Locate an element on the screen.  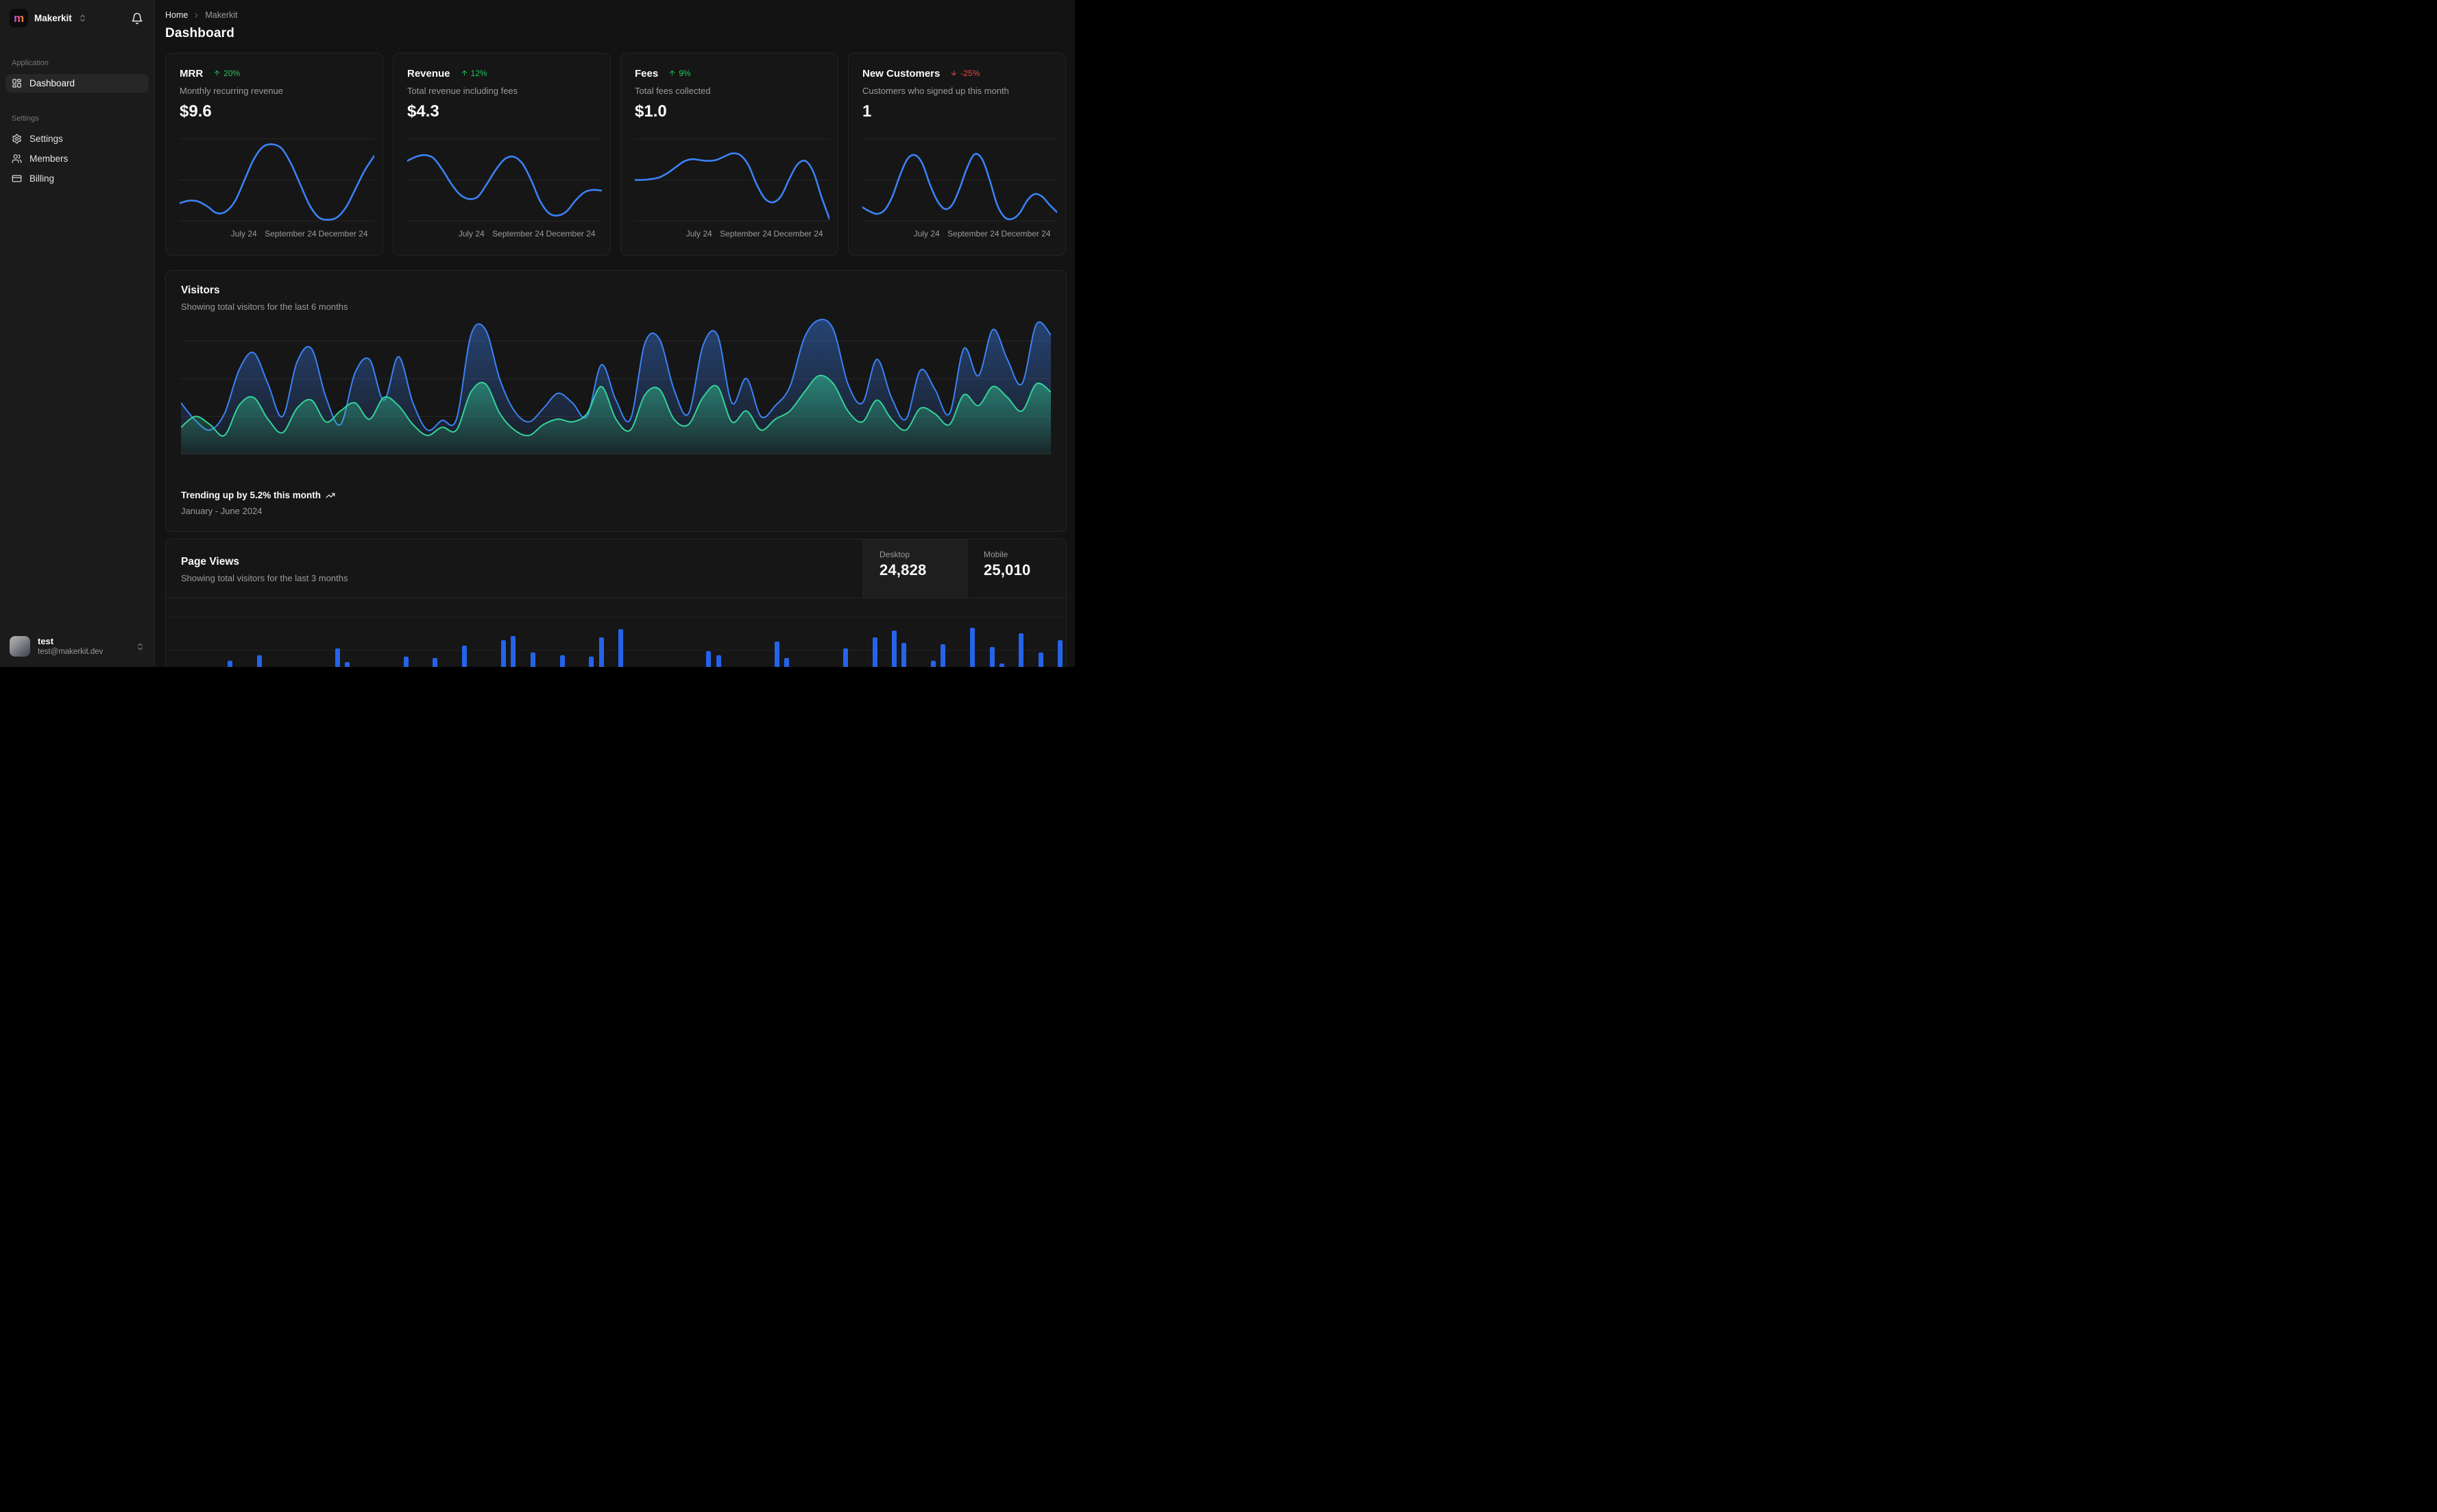
new-customers-sparkline-chart is located at coordinates (959, 180).